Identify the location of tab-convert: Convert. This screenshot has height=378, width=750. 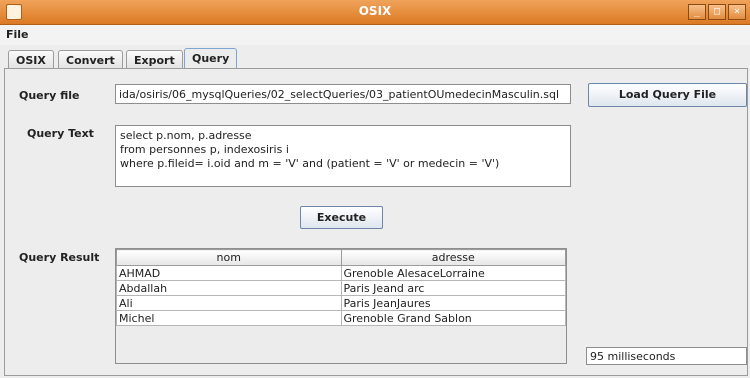
(90, 60).